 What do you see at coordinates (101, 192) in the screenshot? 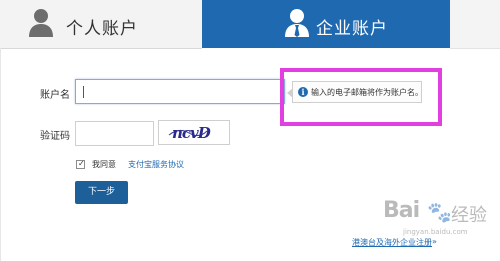
I see `next-step-button: 下一步` at bounding box center [101, 192].